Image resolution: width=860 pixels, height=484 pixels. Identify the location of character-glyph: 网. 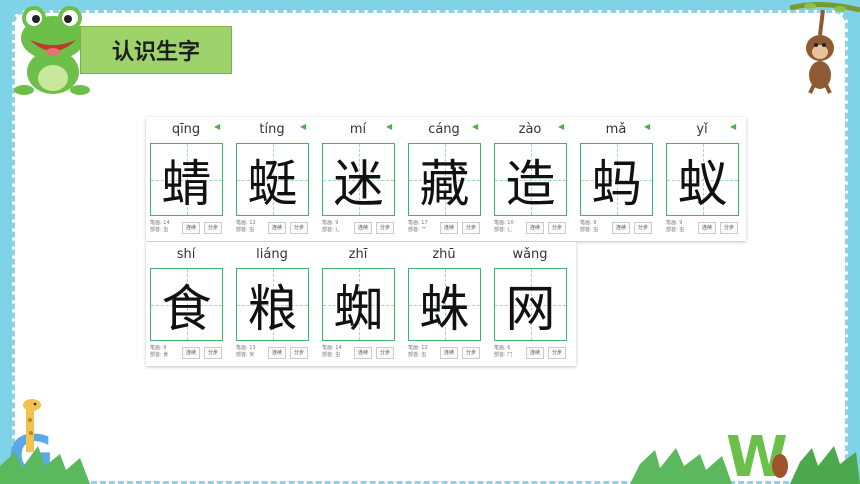
(530, 308).